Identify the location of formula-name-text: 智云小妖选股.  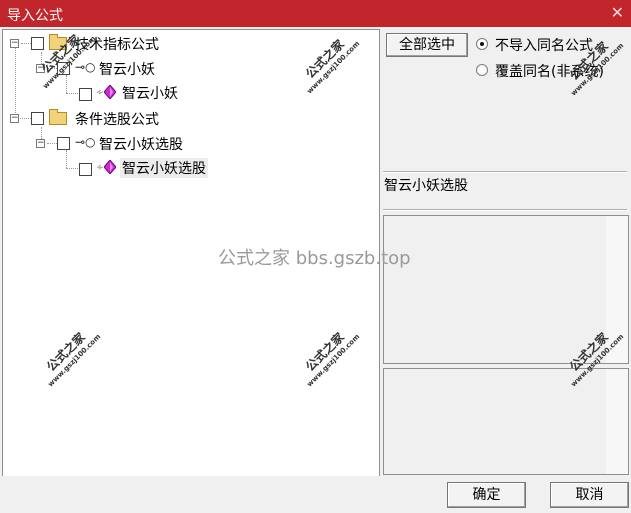
(426, 186).